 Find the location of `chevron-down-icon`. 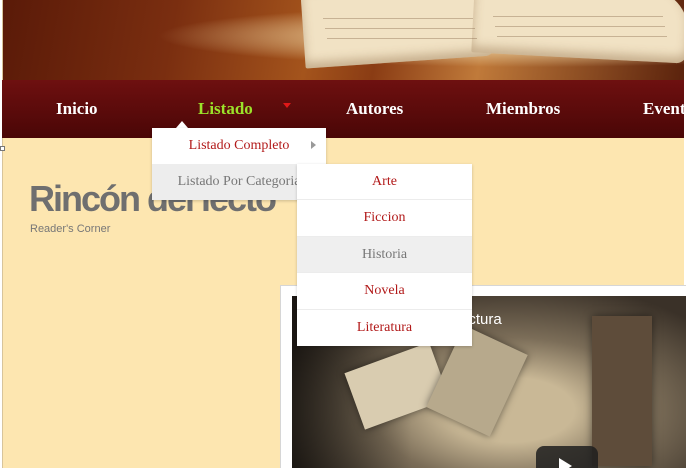

chevron-down-icon is located at coordinates (287, 105).